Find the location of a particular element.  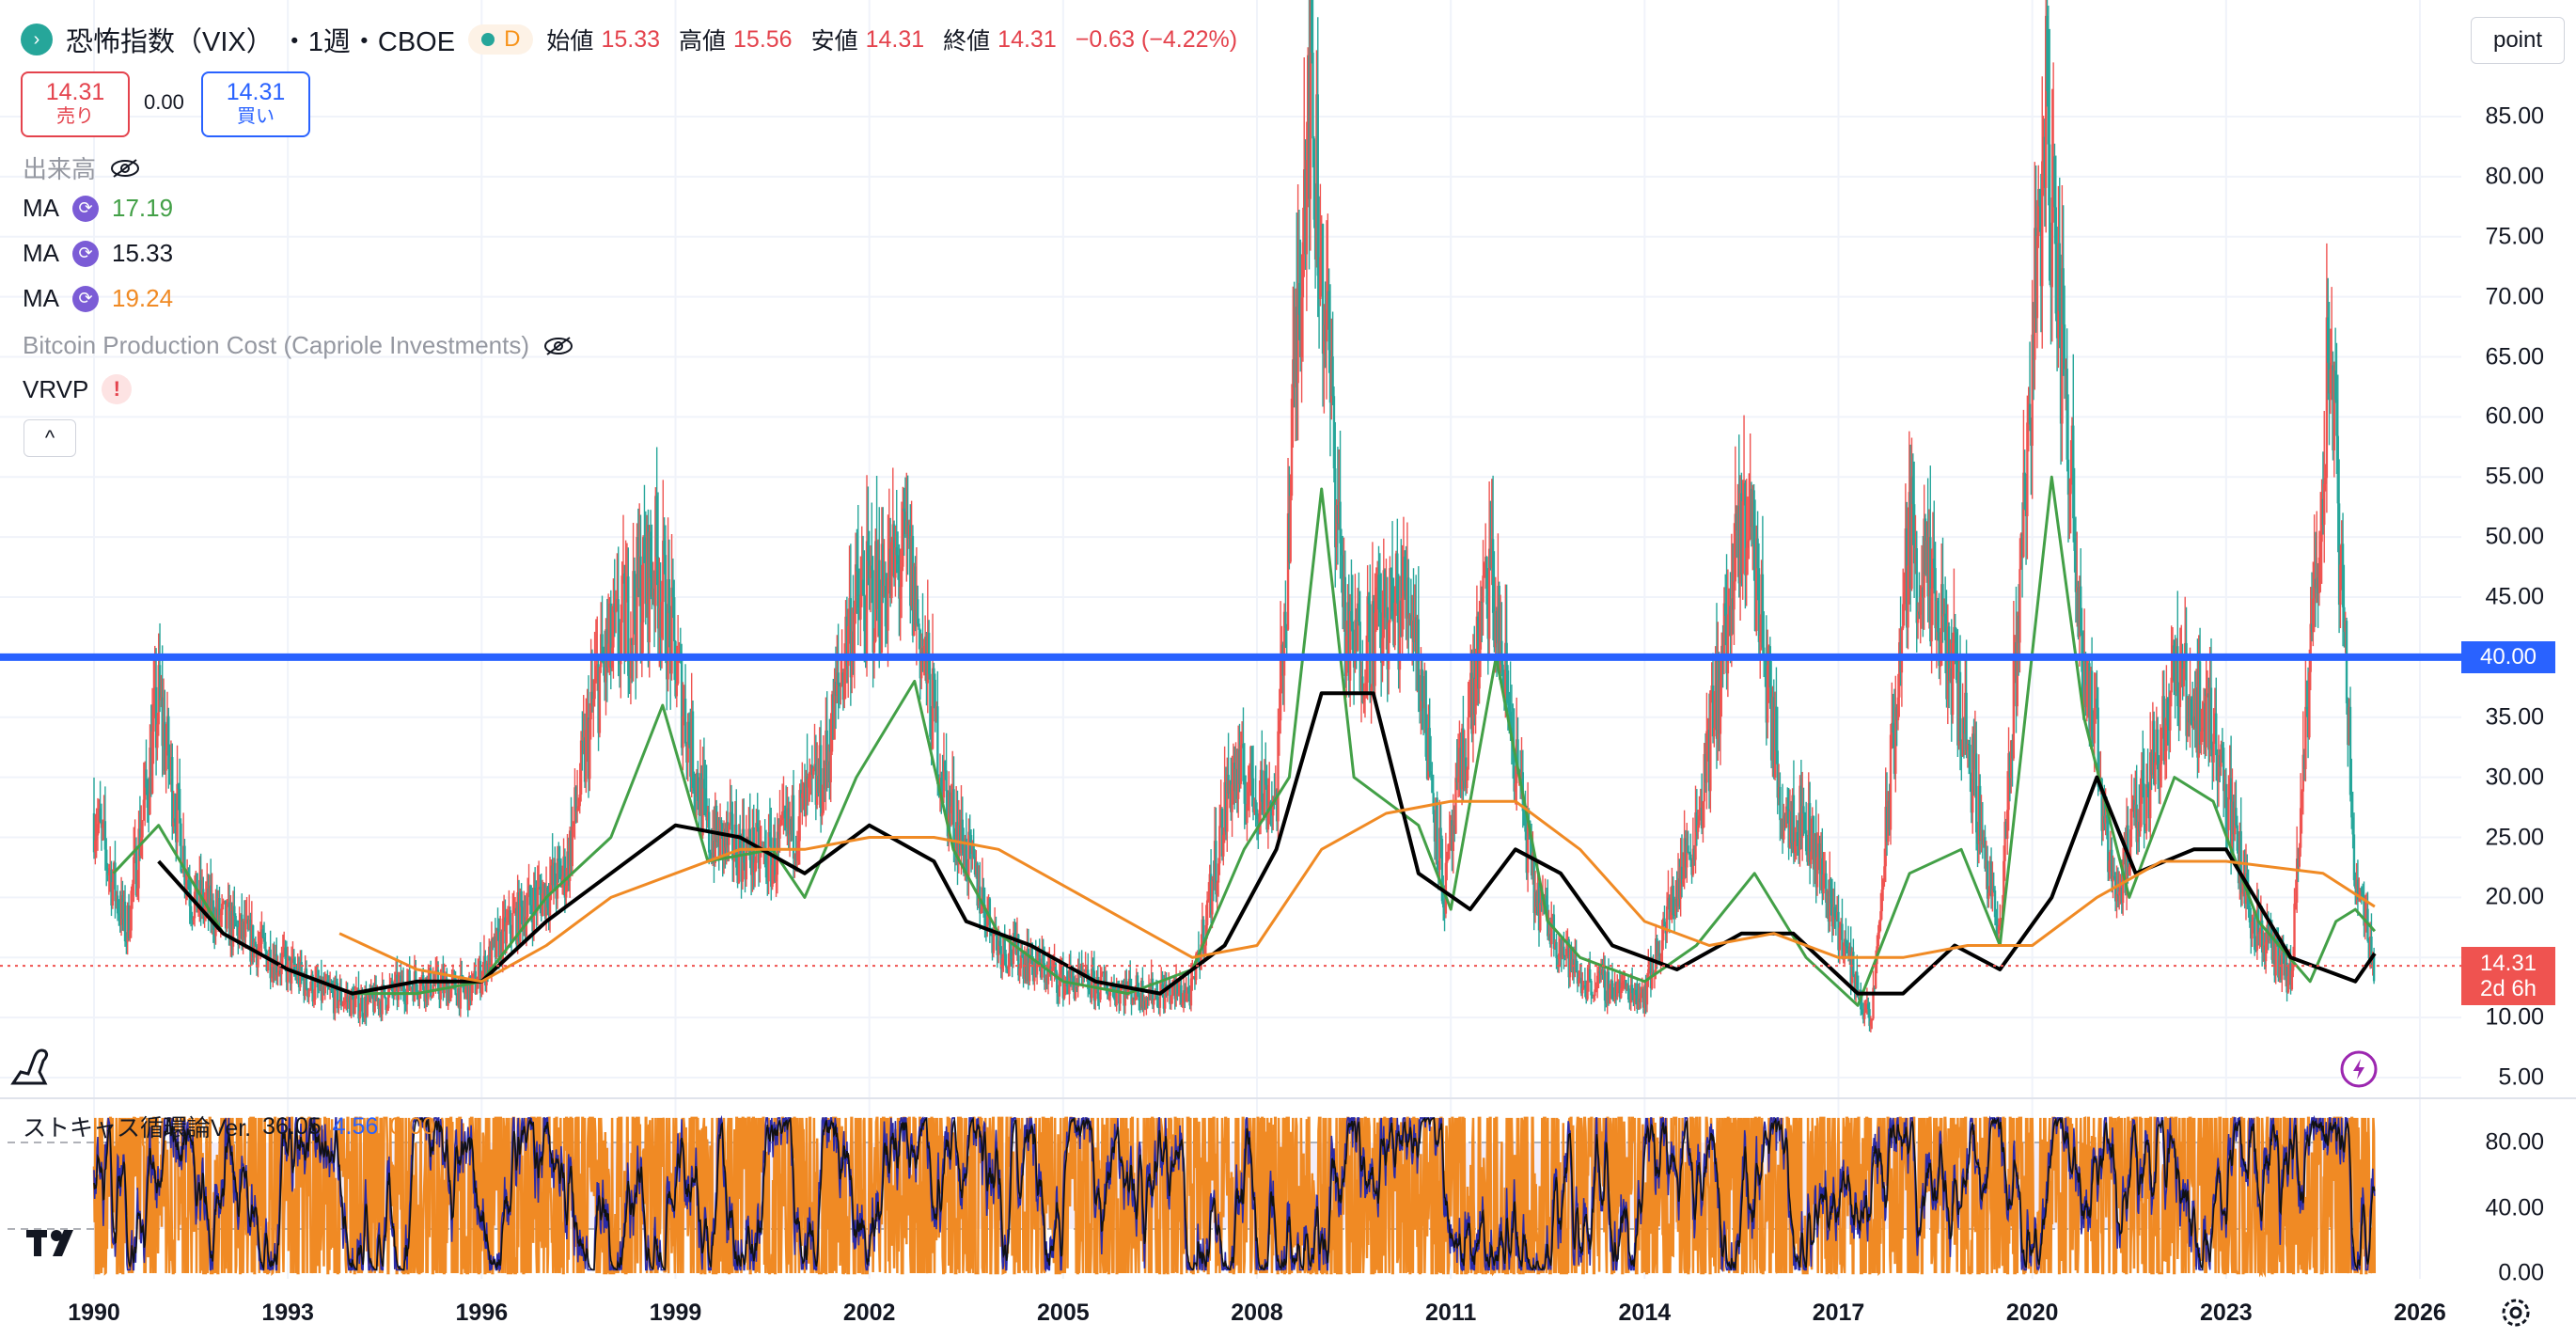

high-label: 高値 is located at coordinates (703, 41).